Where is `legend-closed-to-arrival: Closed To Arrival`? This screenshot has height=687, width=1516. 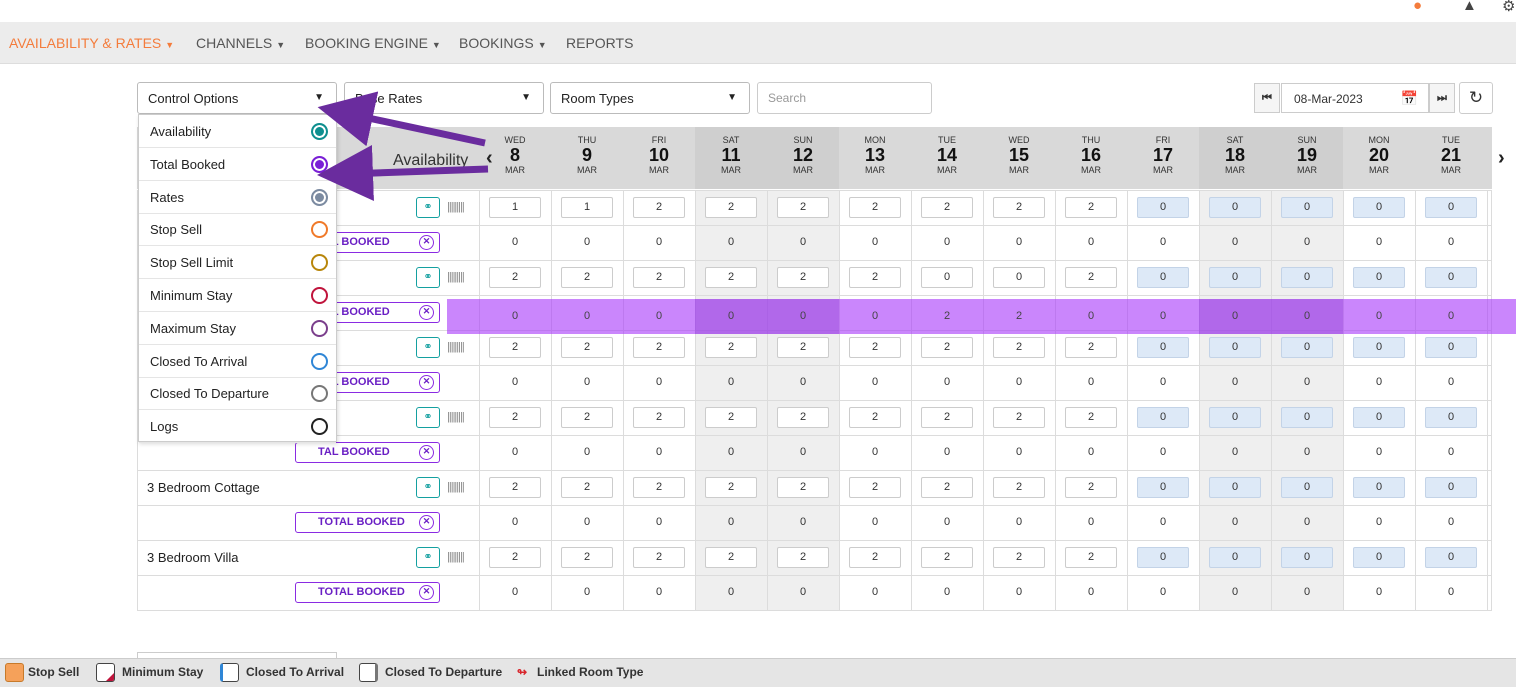 legend-closed-to-arrival: Closed To Arrival is located at coordinates (295, 672).